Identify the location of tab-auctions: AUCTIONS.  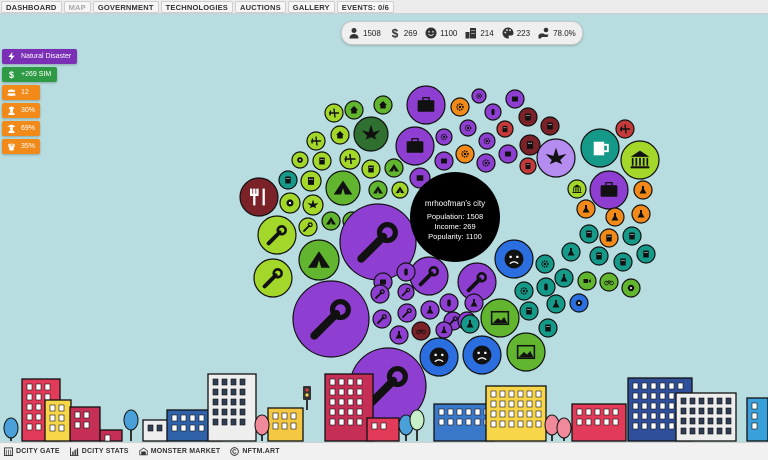
(260, 7).